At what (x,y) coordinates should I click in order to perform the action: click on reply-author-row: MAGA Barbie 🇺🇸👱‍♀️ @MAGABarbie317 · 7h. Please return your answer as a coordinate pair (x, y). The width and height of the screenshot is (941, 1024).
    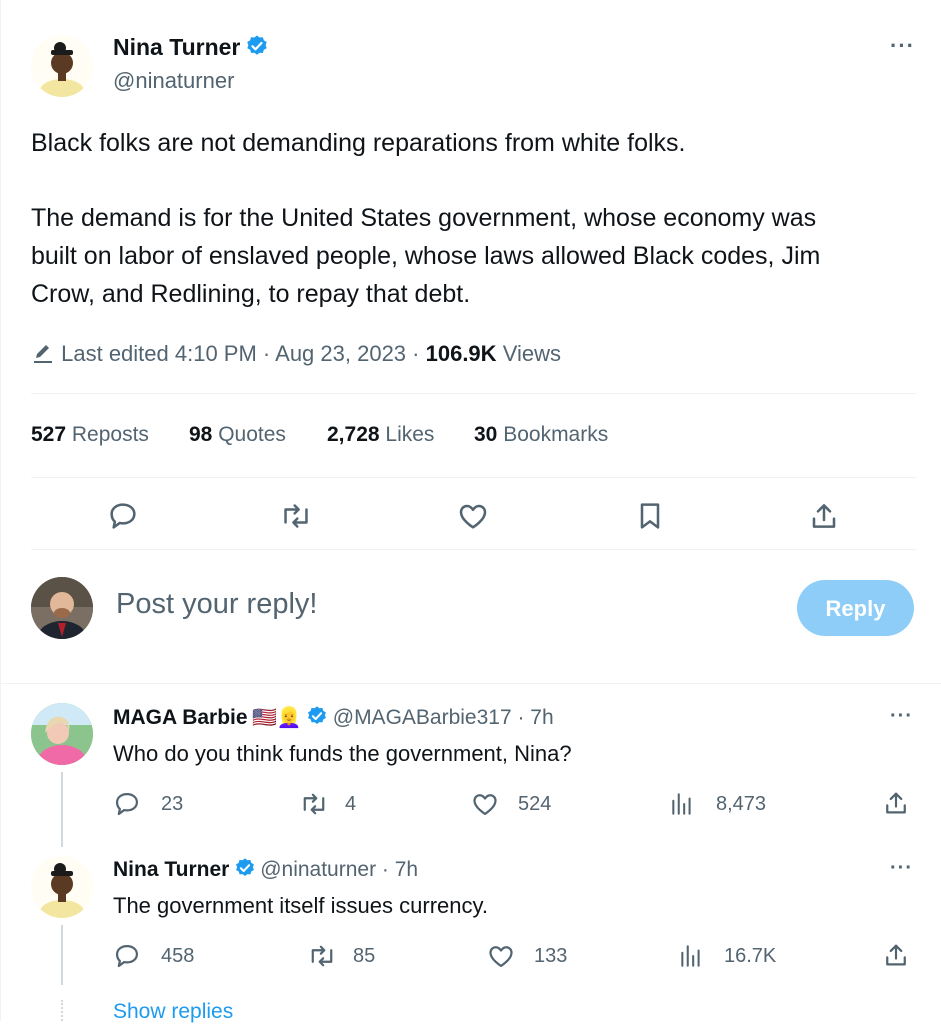
    Looking at the image, I should click on (333, 717).